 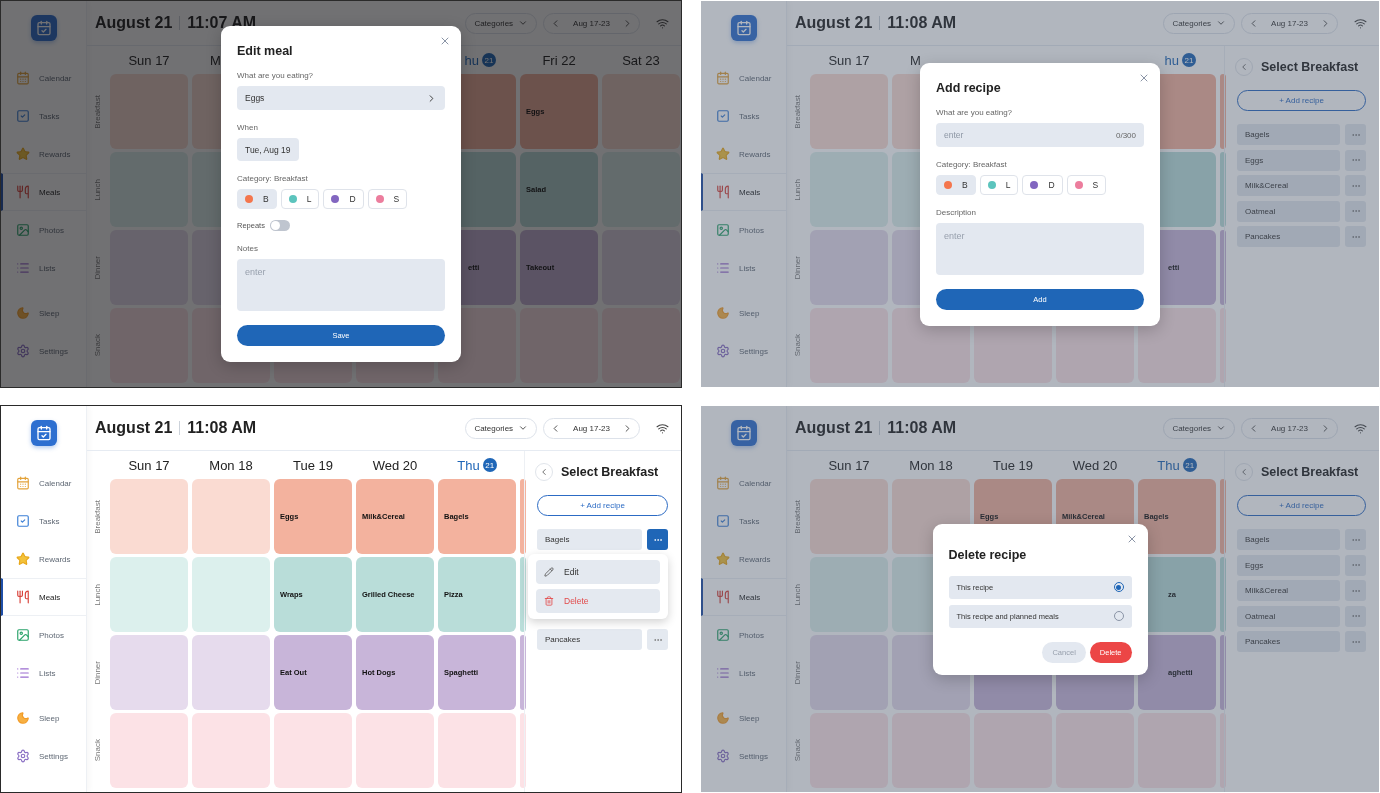 I want to click on character-count: 0/300, so click(x=1125, y=135).